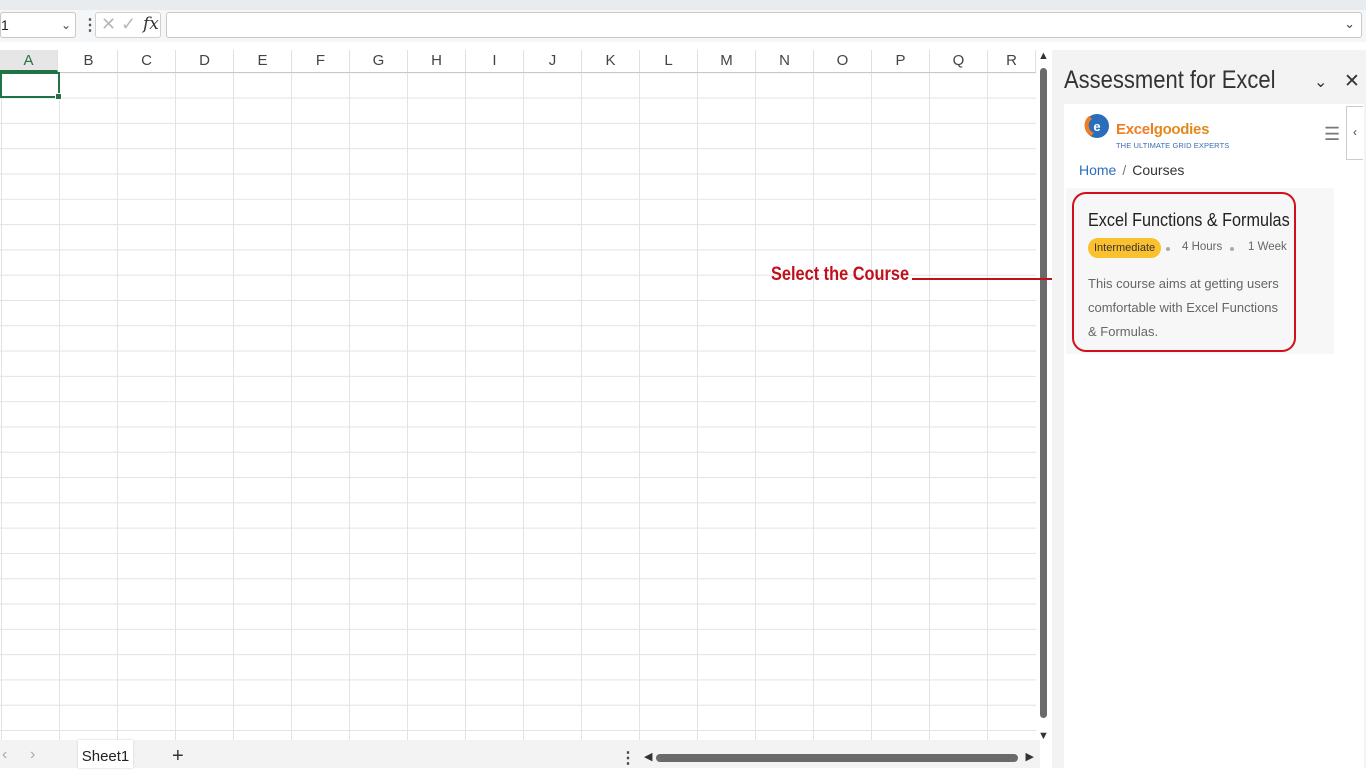 The height and width of the screenshot is (774, 1366). I want to click on column-header-i: I, so click(495, 61).